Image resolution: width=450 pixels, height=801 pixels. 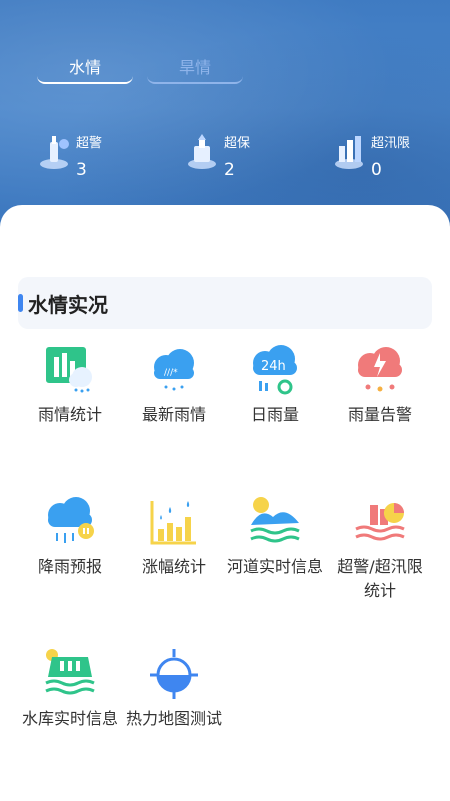 What do you see at coordinates (388, 160) in the screenshot?
I see `stat-over-flood-limit: 超汛限 0` at bounding box center [388, 160].